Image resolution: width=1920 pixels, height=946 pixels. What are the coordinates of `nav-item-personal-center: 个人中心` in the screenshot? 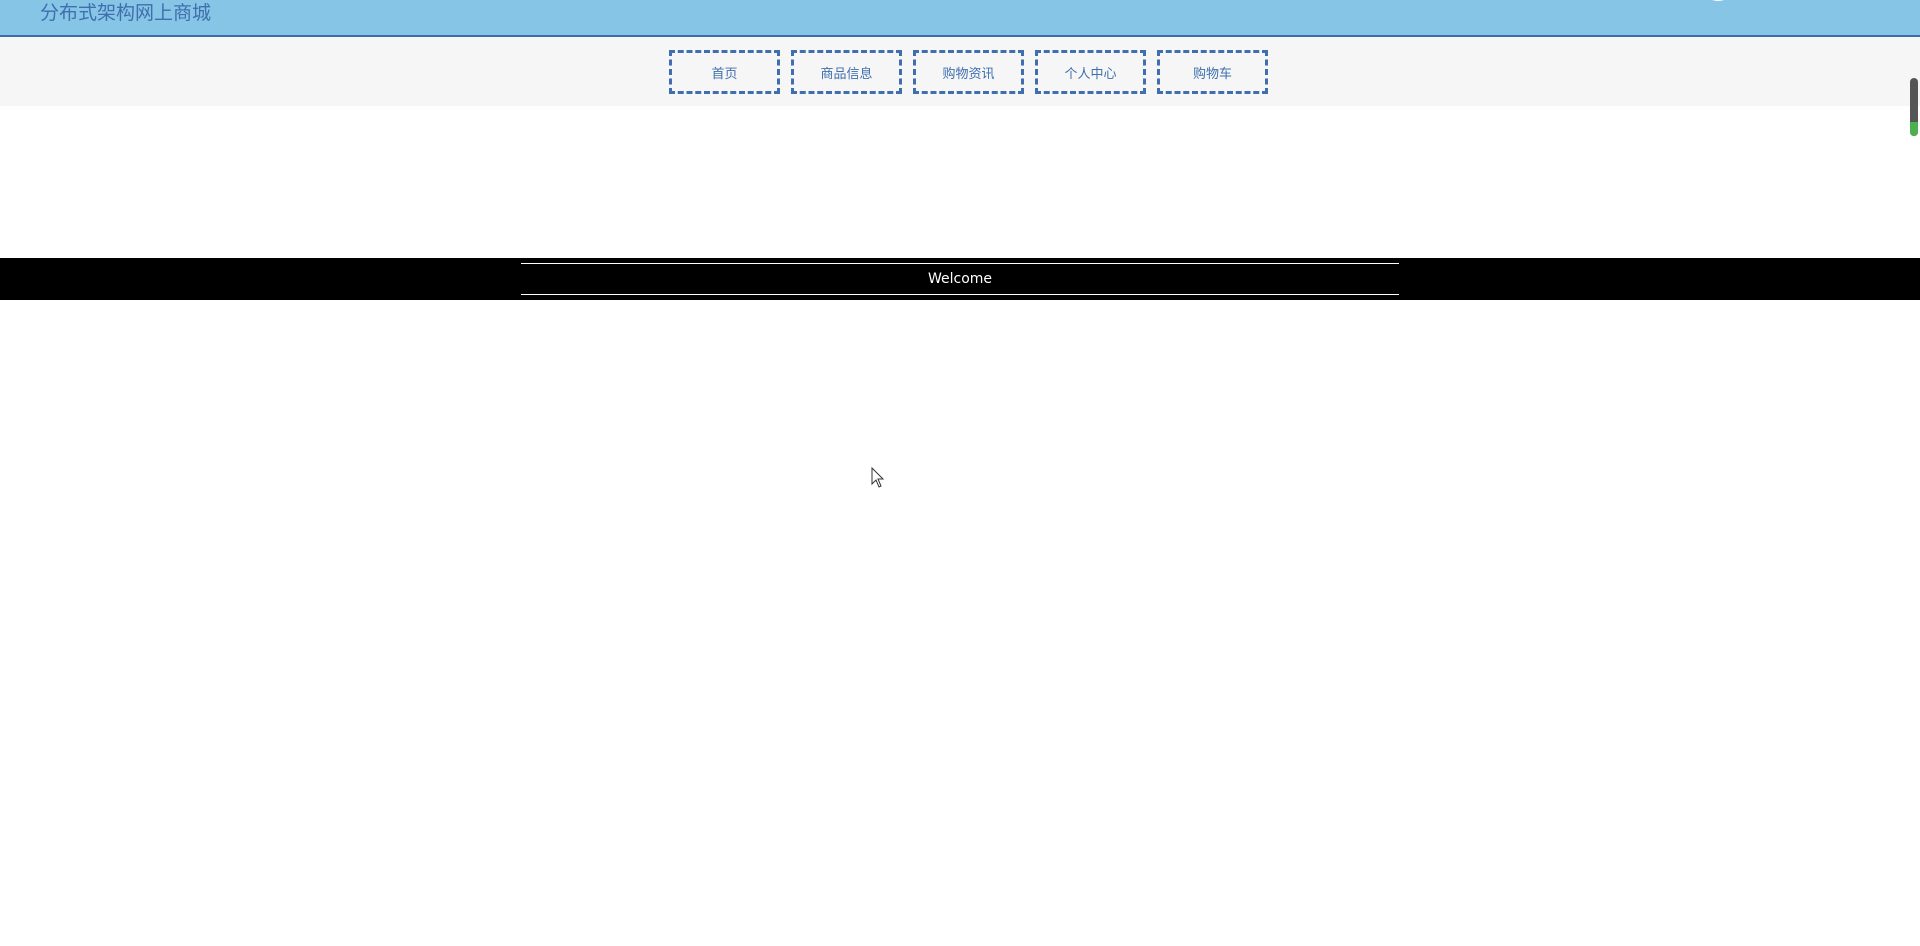 It's located at (1090, 72).